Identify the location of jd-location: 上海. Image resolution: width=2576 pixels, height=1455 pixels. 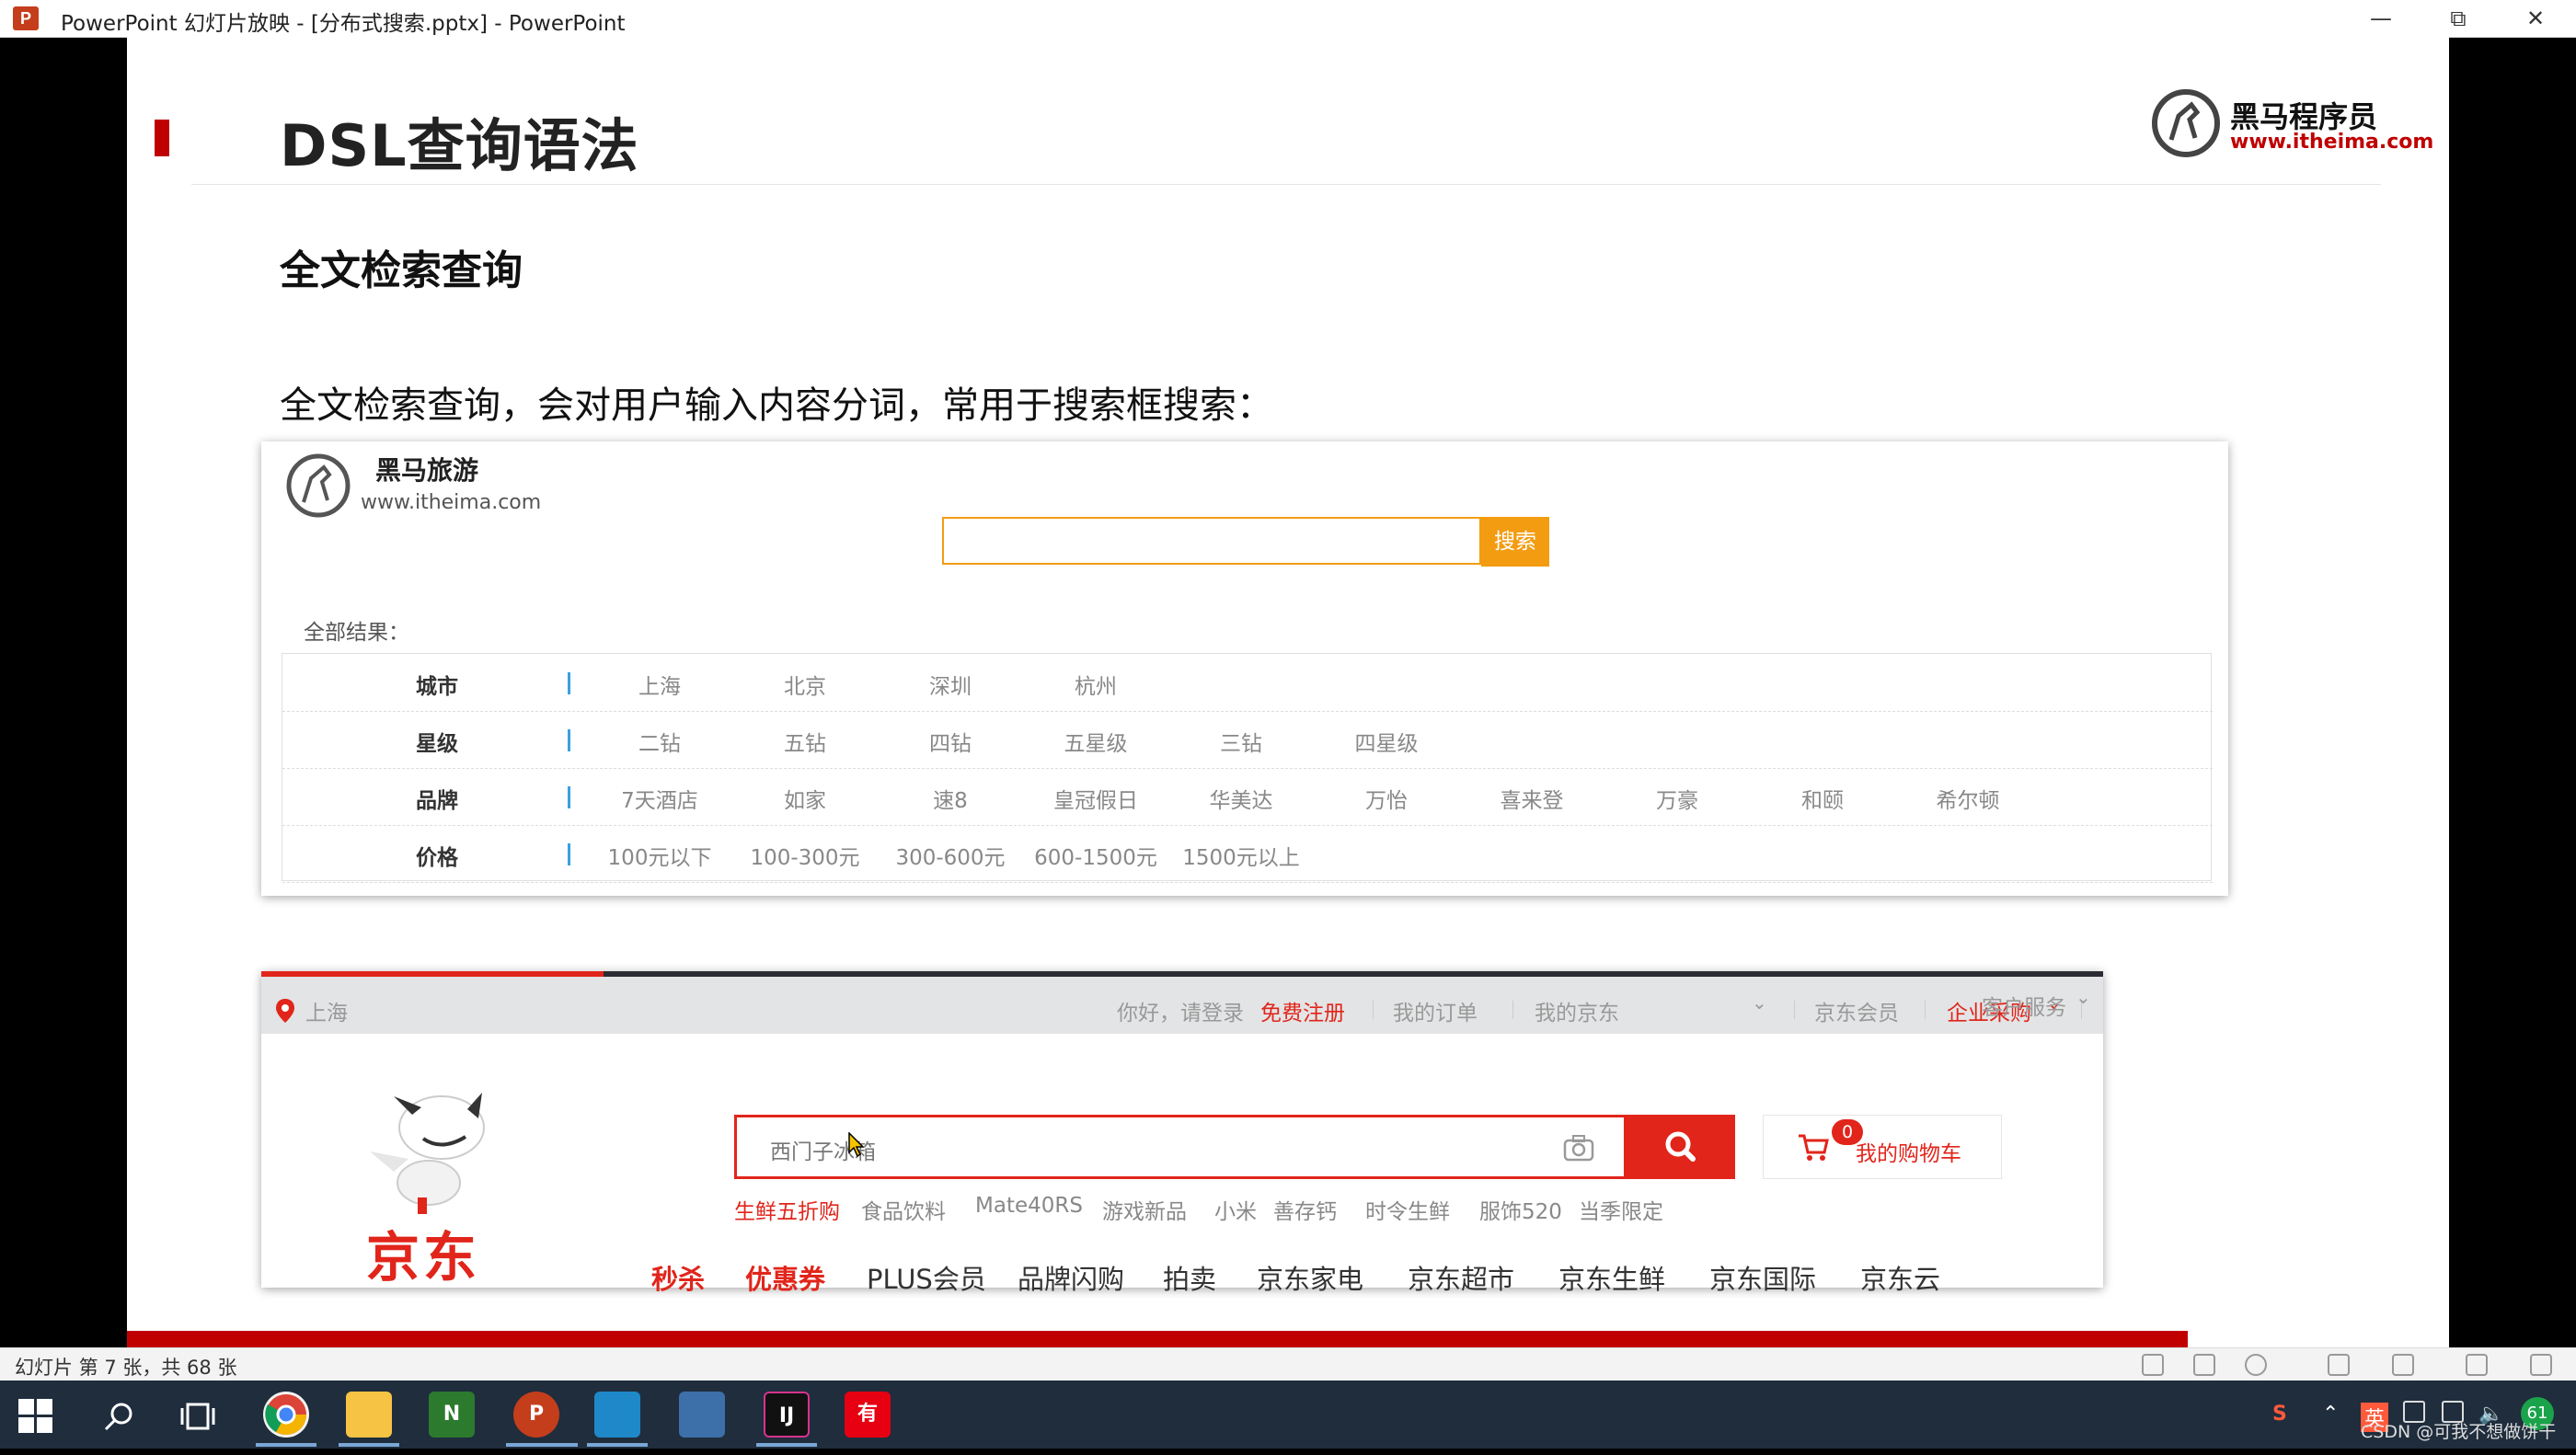
(326, 1010).